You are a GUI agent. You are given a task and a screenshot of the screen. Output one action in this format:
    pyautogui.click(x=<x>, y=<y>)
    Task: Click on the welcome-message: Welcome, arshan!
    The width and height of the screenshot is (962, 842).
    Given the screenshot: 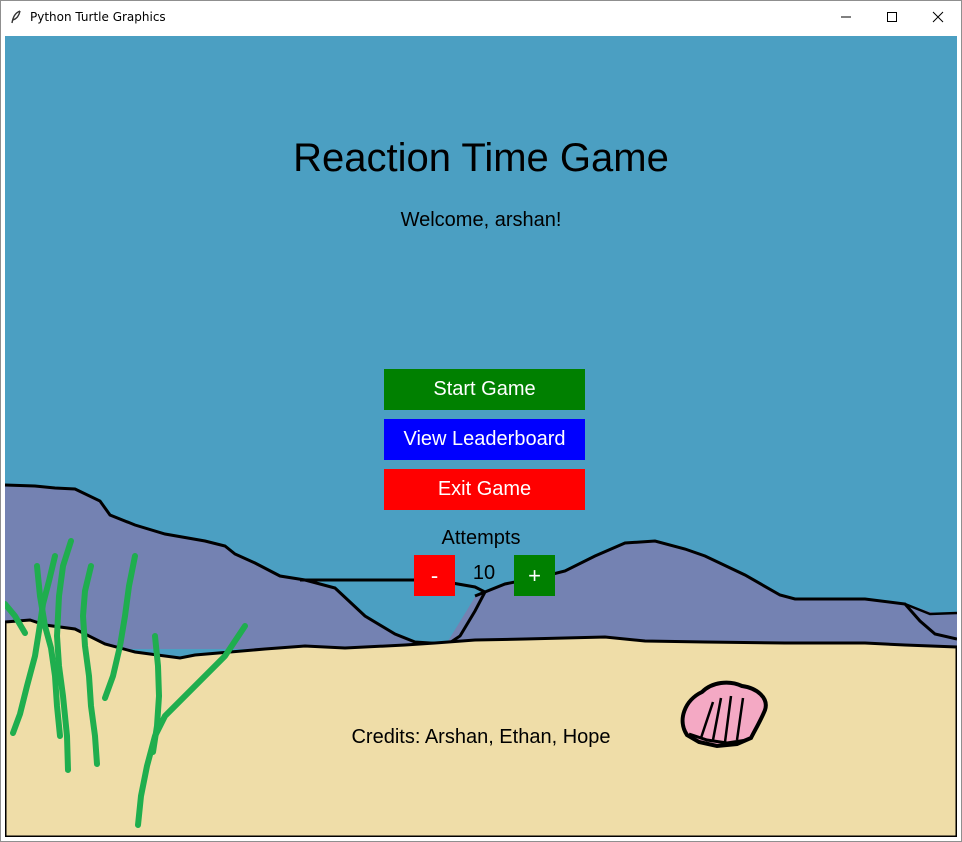 What is the action you would take?
    pyautogui.click(x=481, y=220)
    